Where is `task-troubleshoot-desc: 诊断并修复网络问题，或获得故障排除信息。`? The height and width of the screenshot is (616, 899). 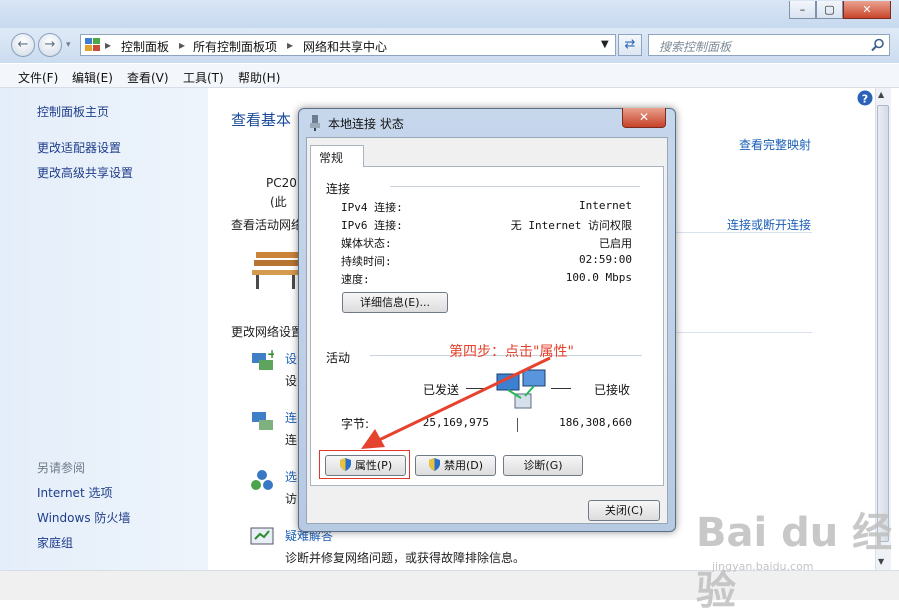 task-troubleshoot-desc: 诊断并修复网络问题，或获得故障排除信息。 is located at coordinates (405, 558).